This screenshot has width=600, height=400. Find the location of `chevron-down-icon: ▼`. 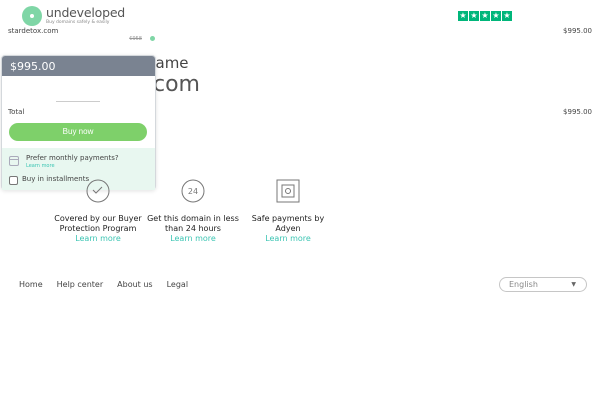

chevron-down-icon: ▼ is located at coordinates (573, 284).